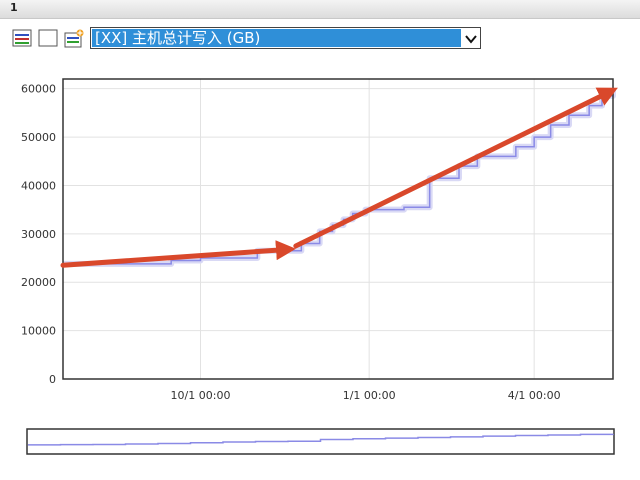 The height and width of the screenshot is (480, 640). What do you see at coordinates (201, 395) in the screenshot?
I see `x-tick-label: 10/1 00:00` at bounding box center [201, 395].